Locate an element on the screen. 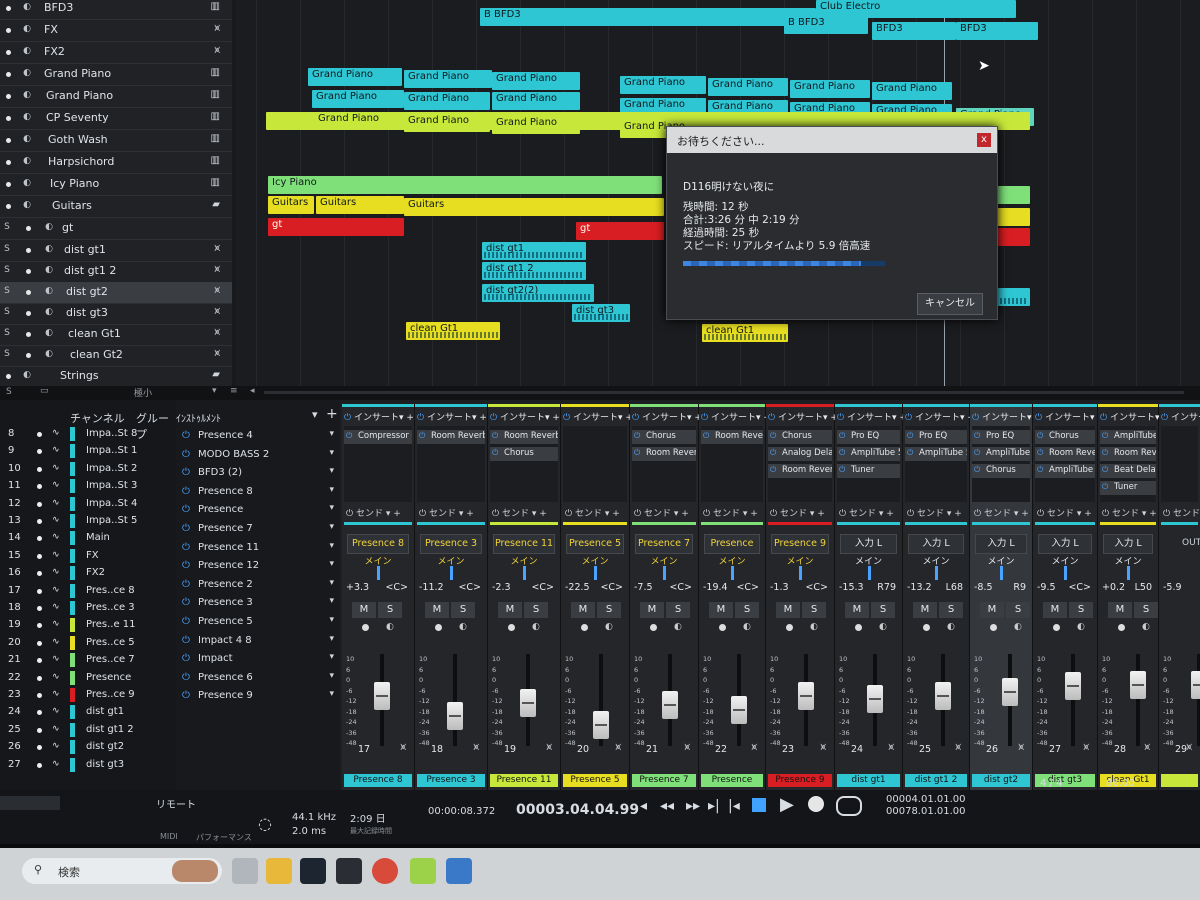  channel-row: 10 ∿ Impa..St 2 is located at coordinates (88, 469).